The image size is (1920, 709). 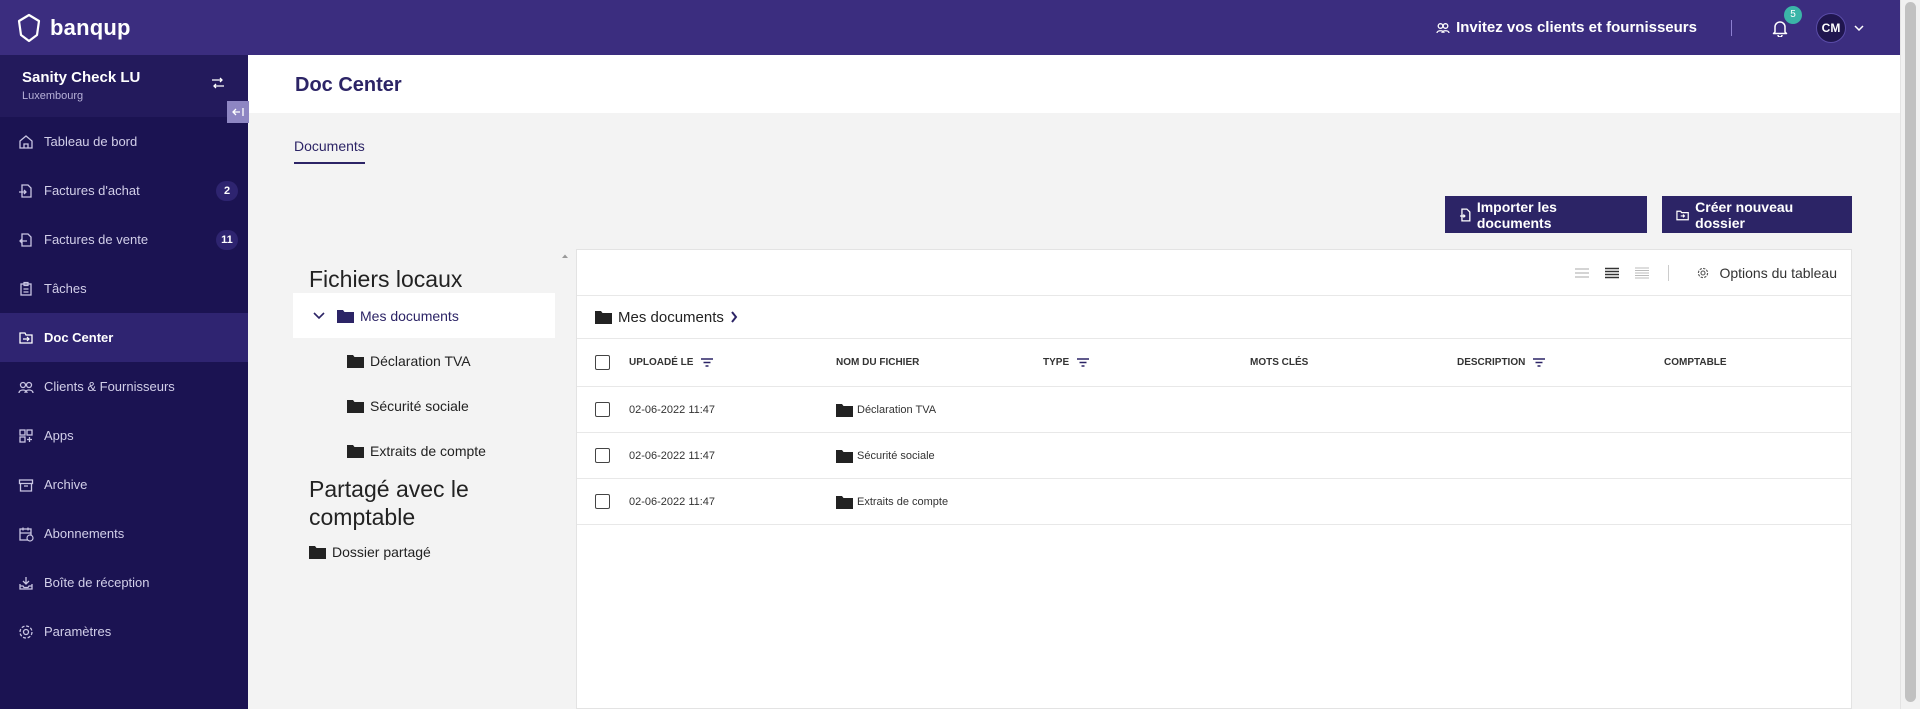 What do you see at coordinates (896, 455) in the screenshot?
I see `file-name-label: Sécurité sociale` at bounding box center [896, 455].